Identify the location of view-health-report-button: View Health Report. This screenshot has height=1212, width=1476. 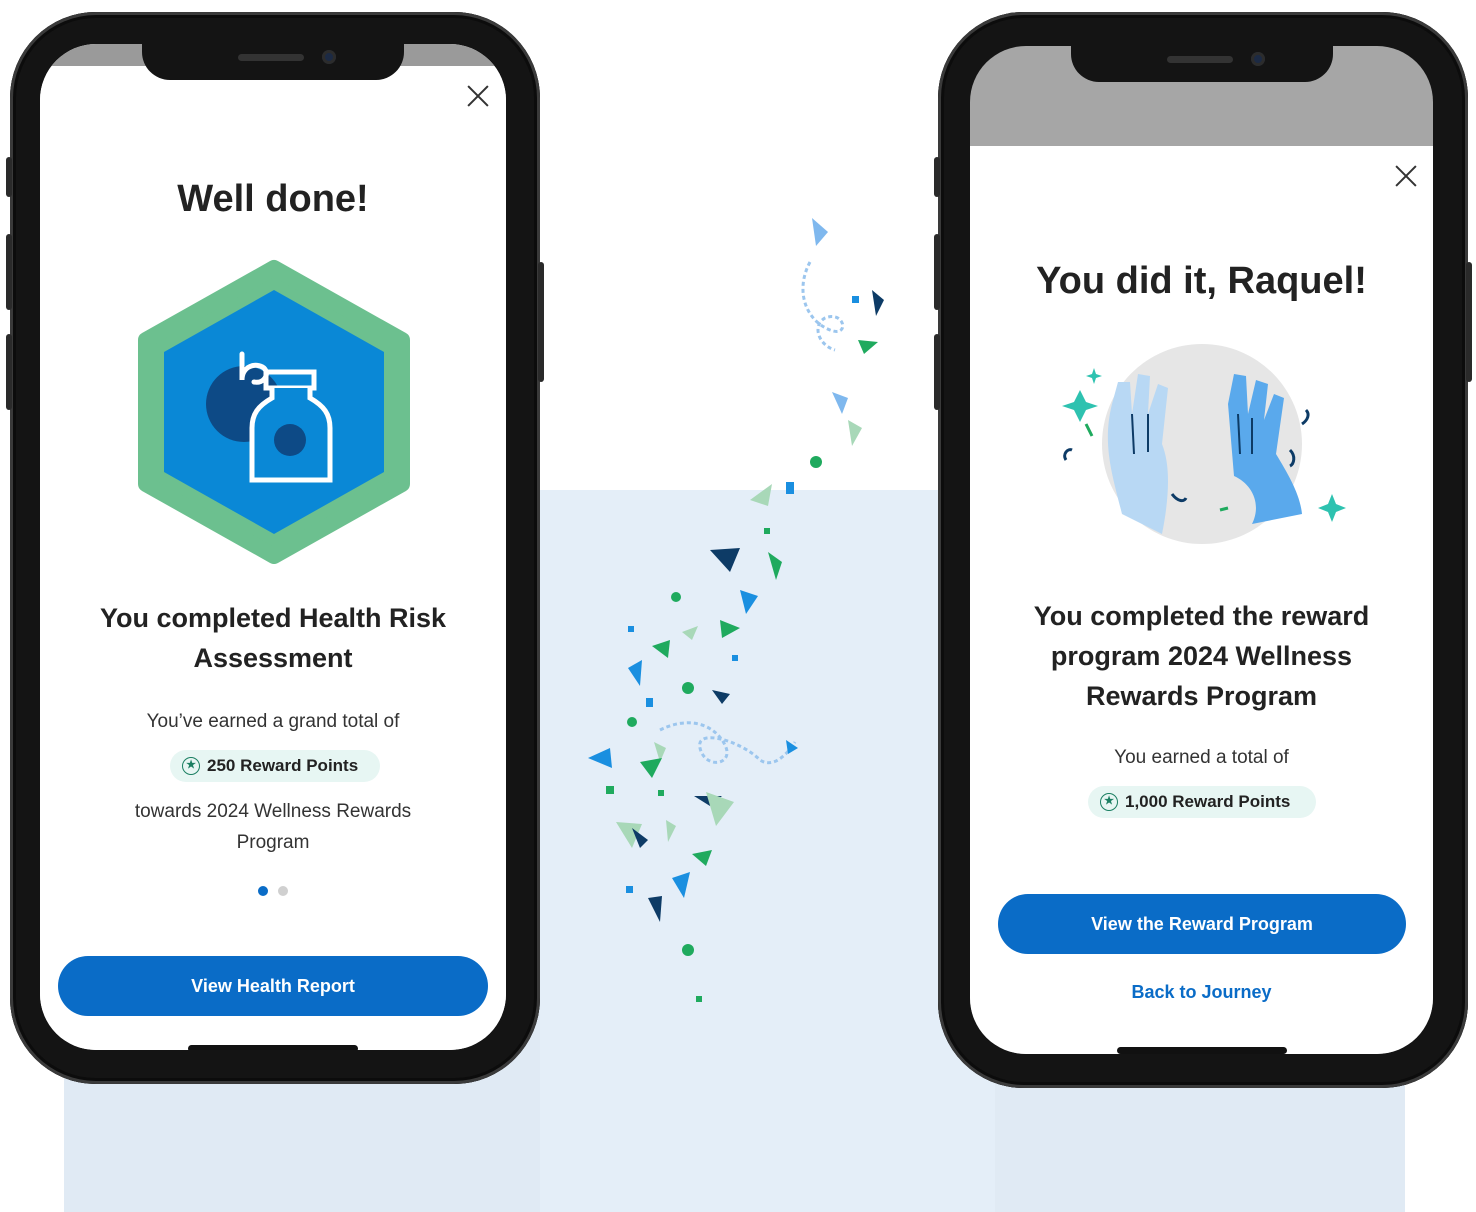
(273, 986).